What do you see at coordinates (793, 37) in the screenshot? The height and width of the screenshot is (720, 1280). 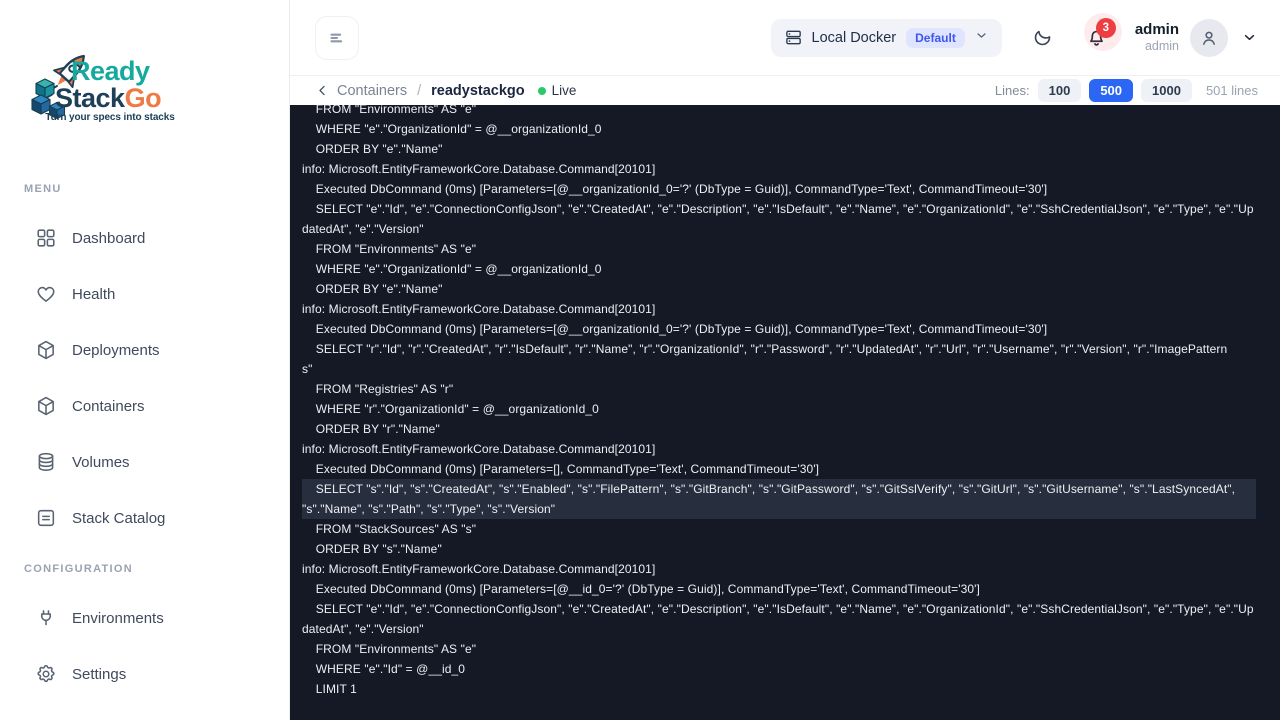 I see `server-icon` at bounding box center [793, 37].